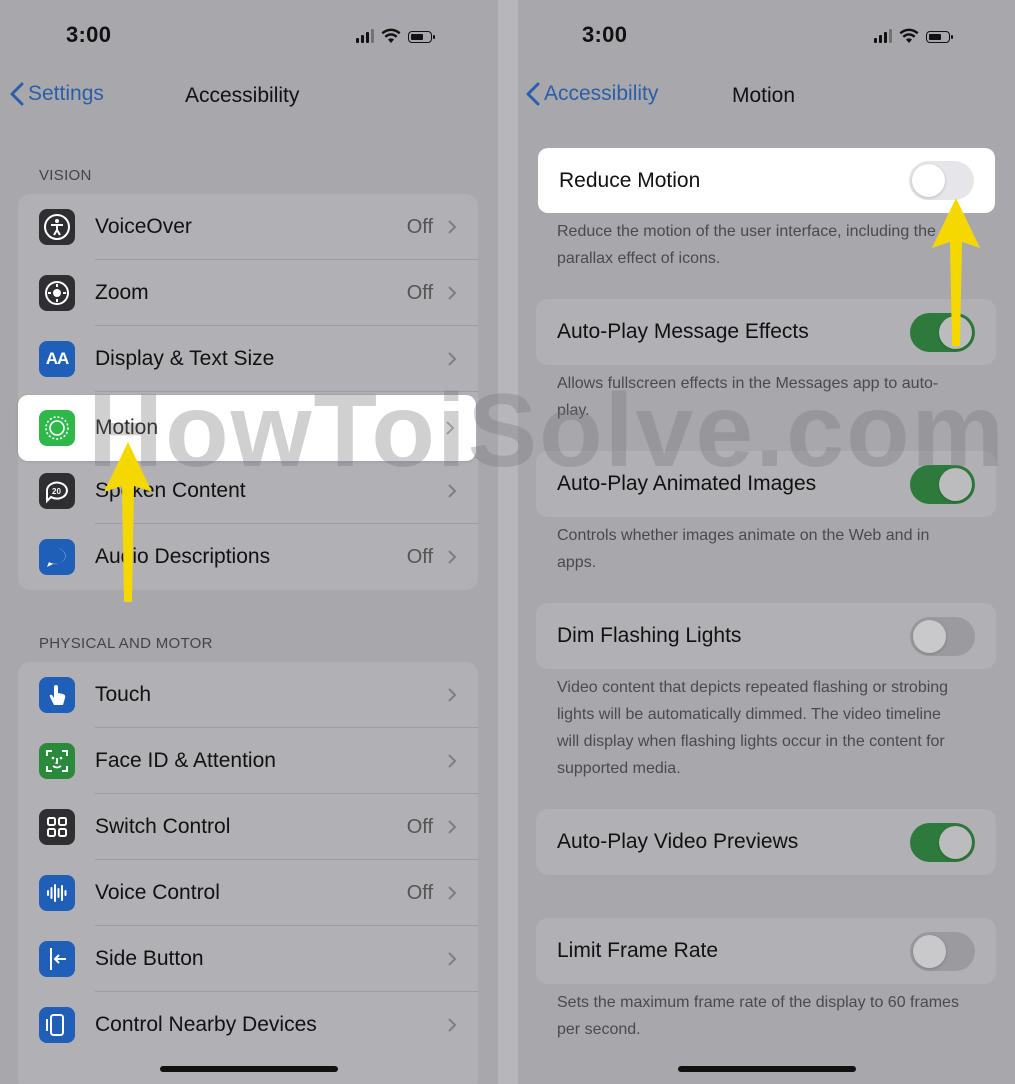  What do you see at coordinates (123, 694) in the screenshot?
I see `row-label: Touch` at bounding box center [123, 694].